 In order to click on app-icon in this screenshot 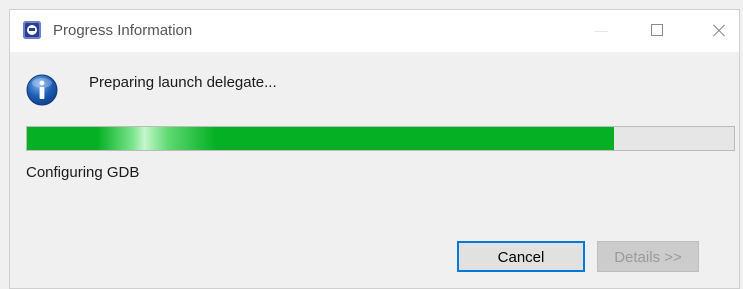, I will do `click(32, 30)`.